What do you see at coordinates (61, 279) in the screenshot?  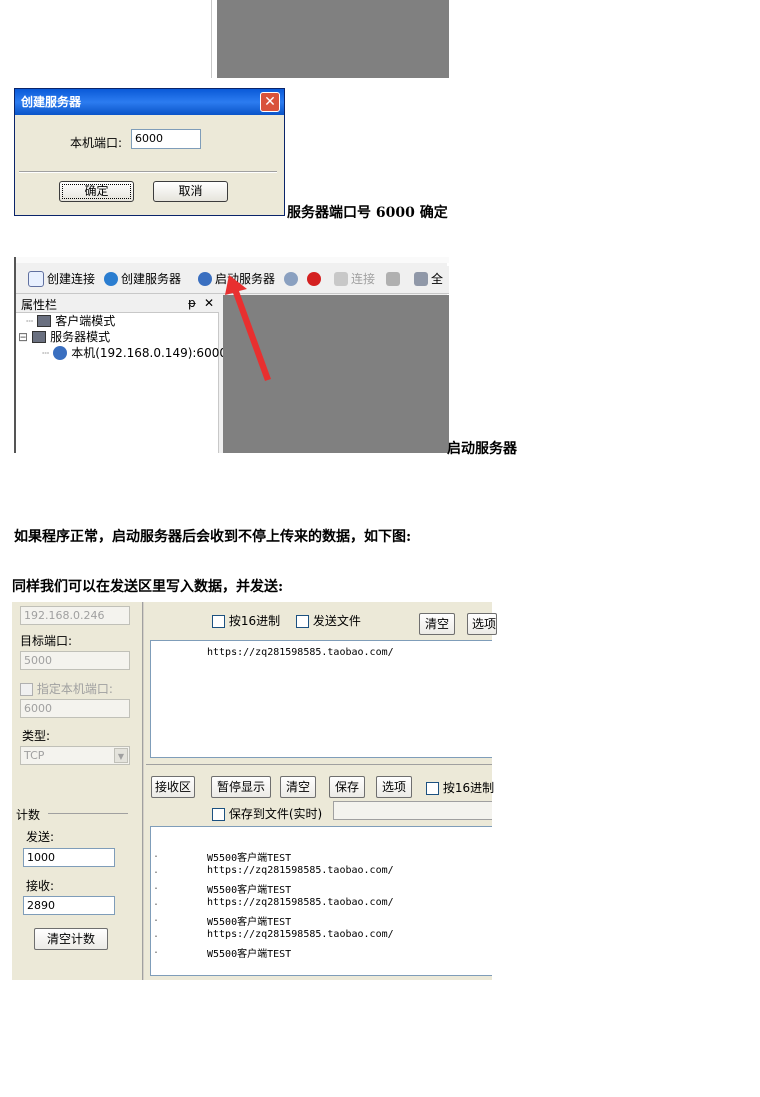 I see `create-connection-button: 创建连接` at bounding box center [61, 279].